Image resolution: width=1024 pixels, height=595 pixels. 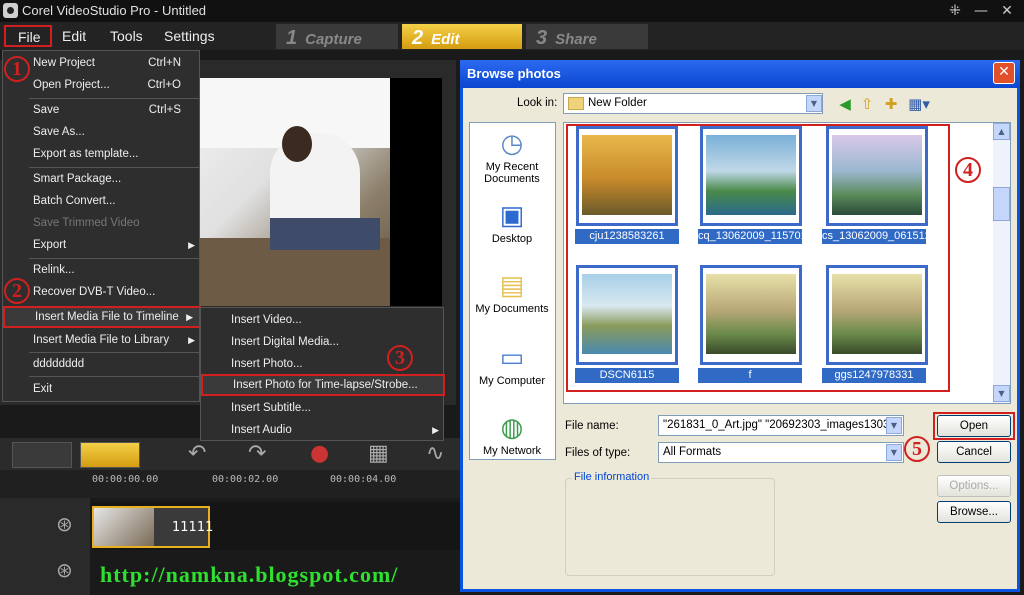 What do you see at coordinates (28, 36) in the screenshot?
I see `menu-file: File` at bounding box center [28, 36].